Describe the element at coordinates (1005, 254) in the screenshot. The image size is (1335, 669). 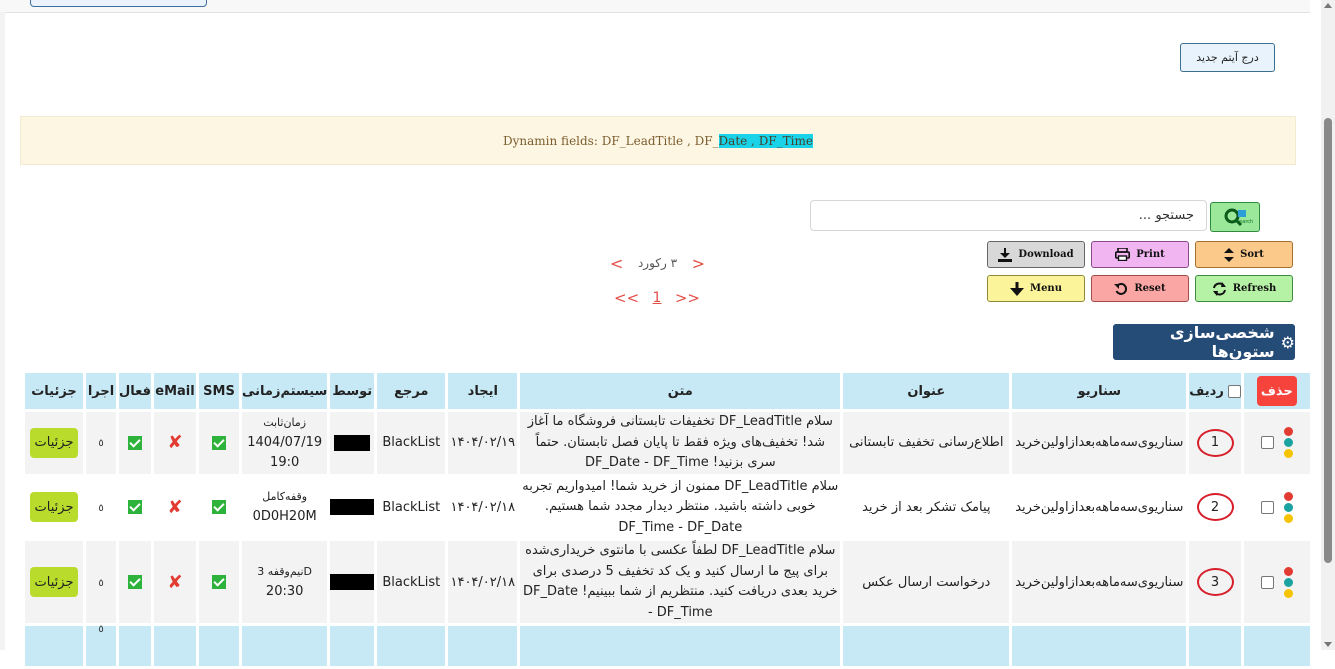
I see `download-icon` at that location.